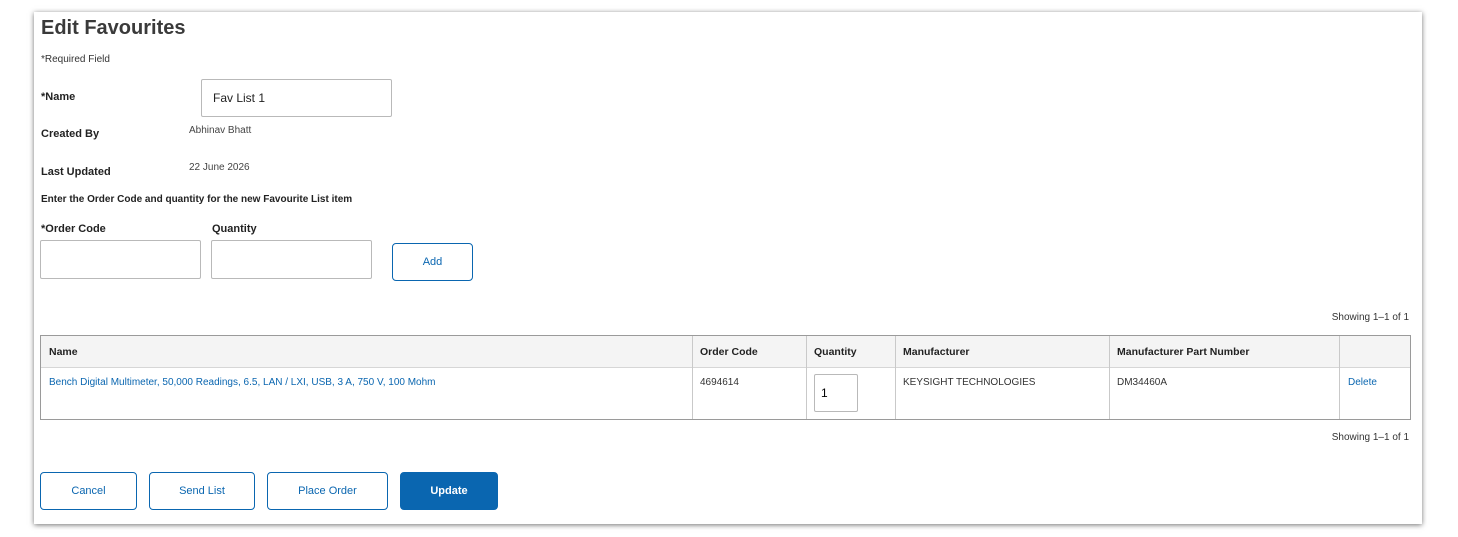  I want to click on favourite-name-input, so click(296, 98).